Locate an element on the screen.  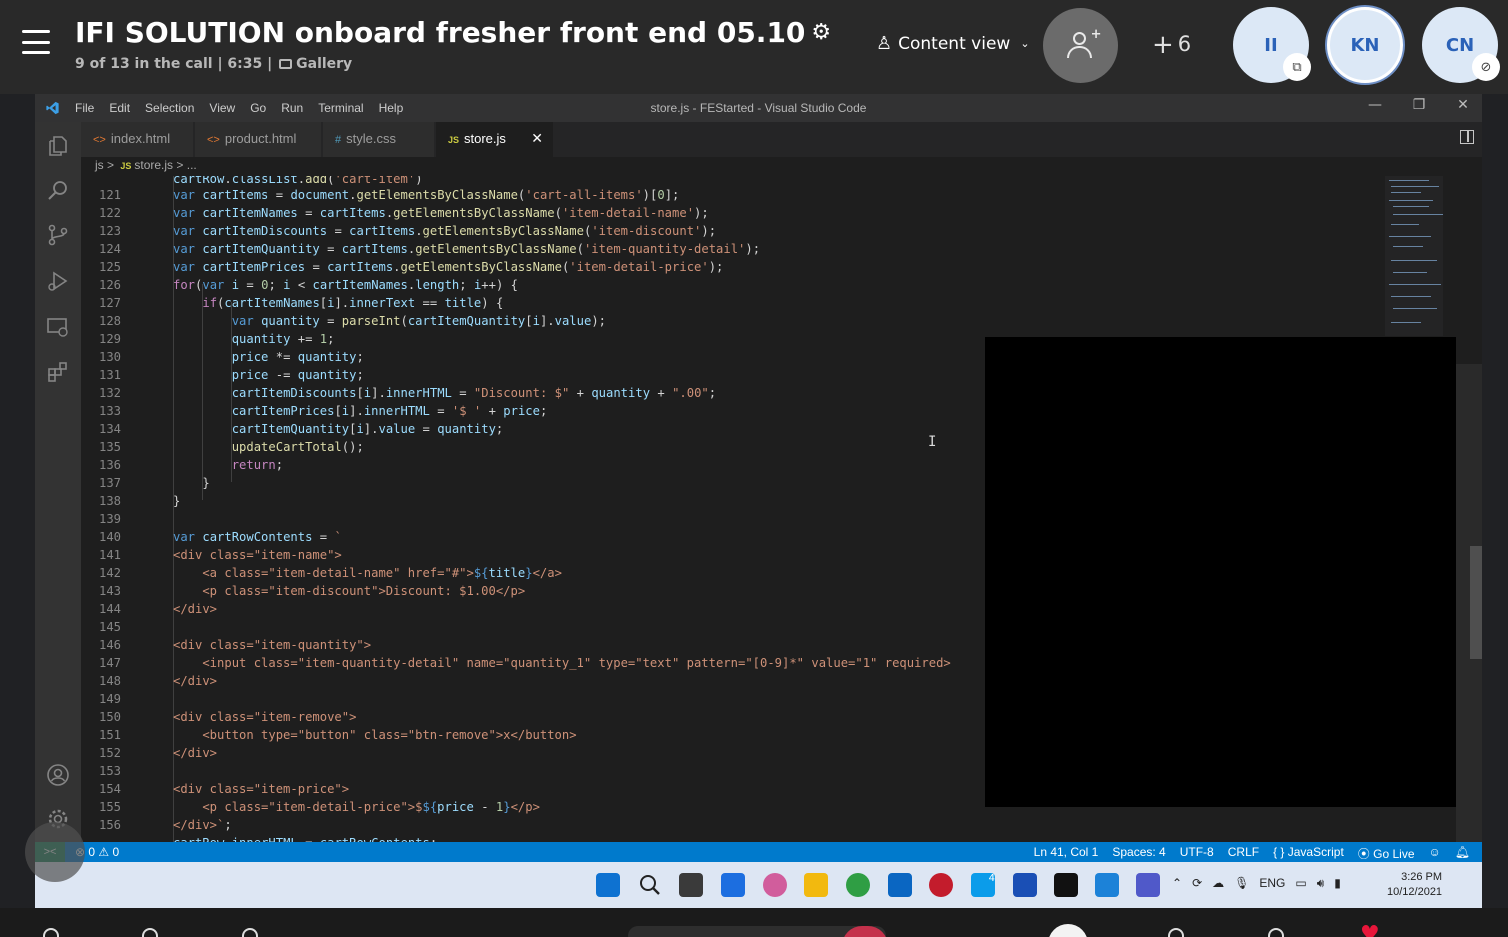
participant-avatar: CN ⊘ is located at coordinates (1461, 45).